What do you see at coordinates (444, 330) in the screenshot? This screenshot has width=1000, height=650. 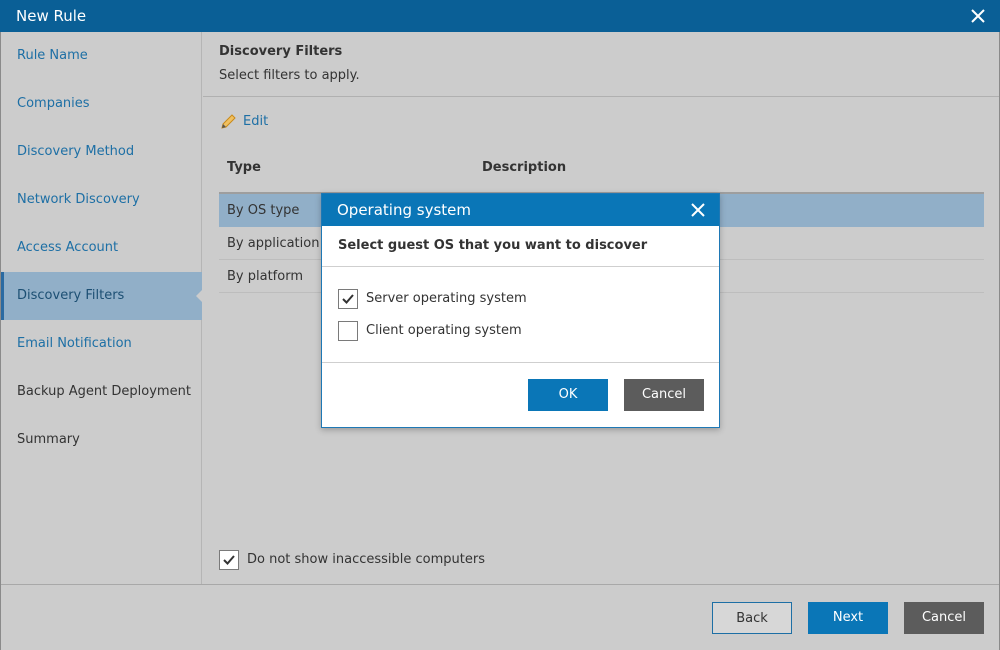 I see `client-os-label: Client operating system` at bounding box center [444, 330].